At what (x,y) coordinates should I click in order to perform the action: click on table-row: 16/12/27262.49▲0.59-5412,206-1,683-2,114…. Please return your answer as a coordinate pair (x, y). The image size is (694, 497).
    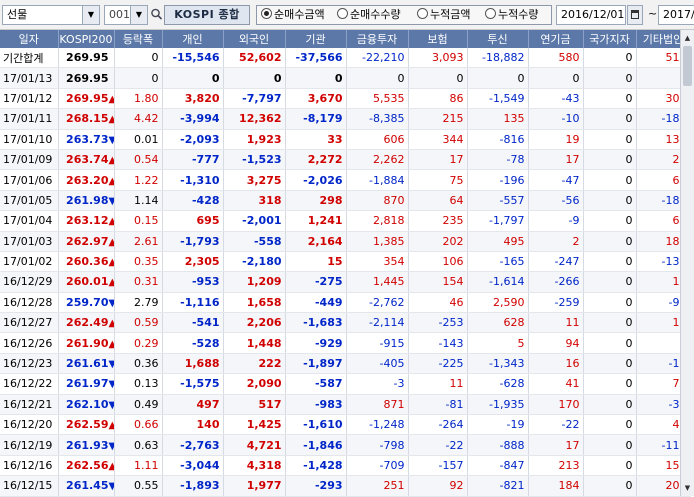
    Looking at the image, I should click on (345, 323).